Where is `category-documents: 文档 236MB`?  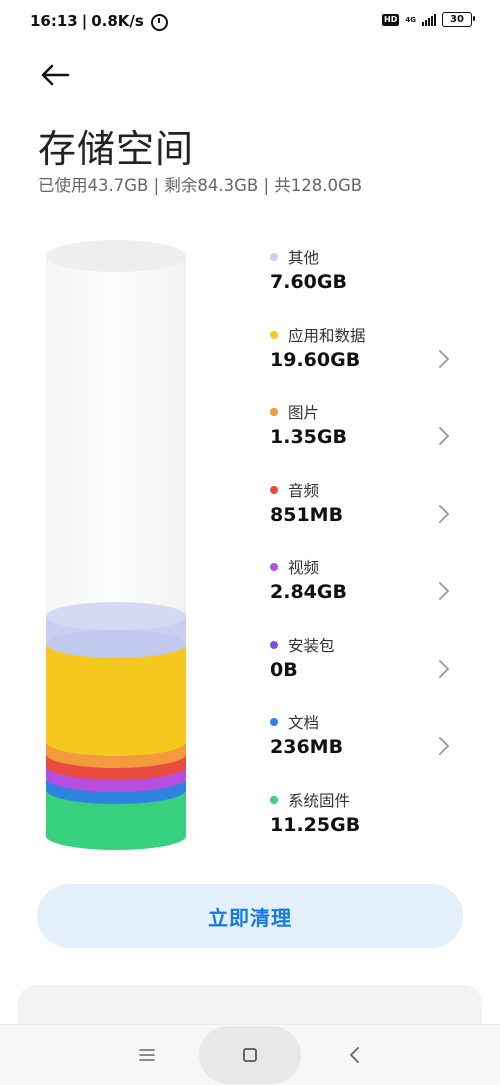
category-documents: 文档 236MB is located at coordinates (370, 748).